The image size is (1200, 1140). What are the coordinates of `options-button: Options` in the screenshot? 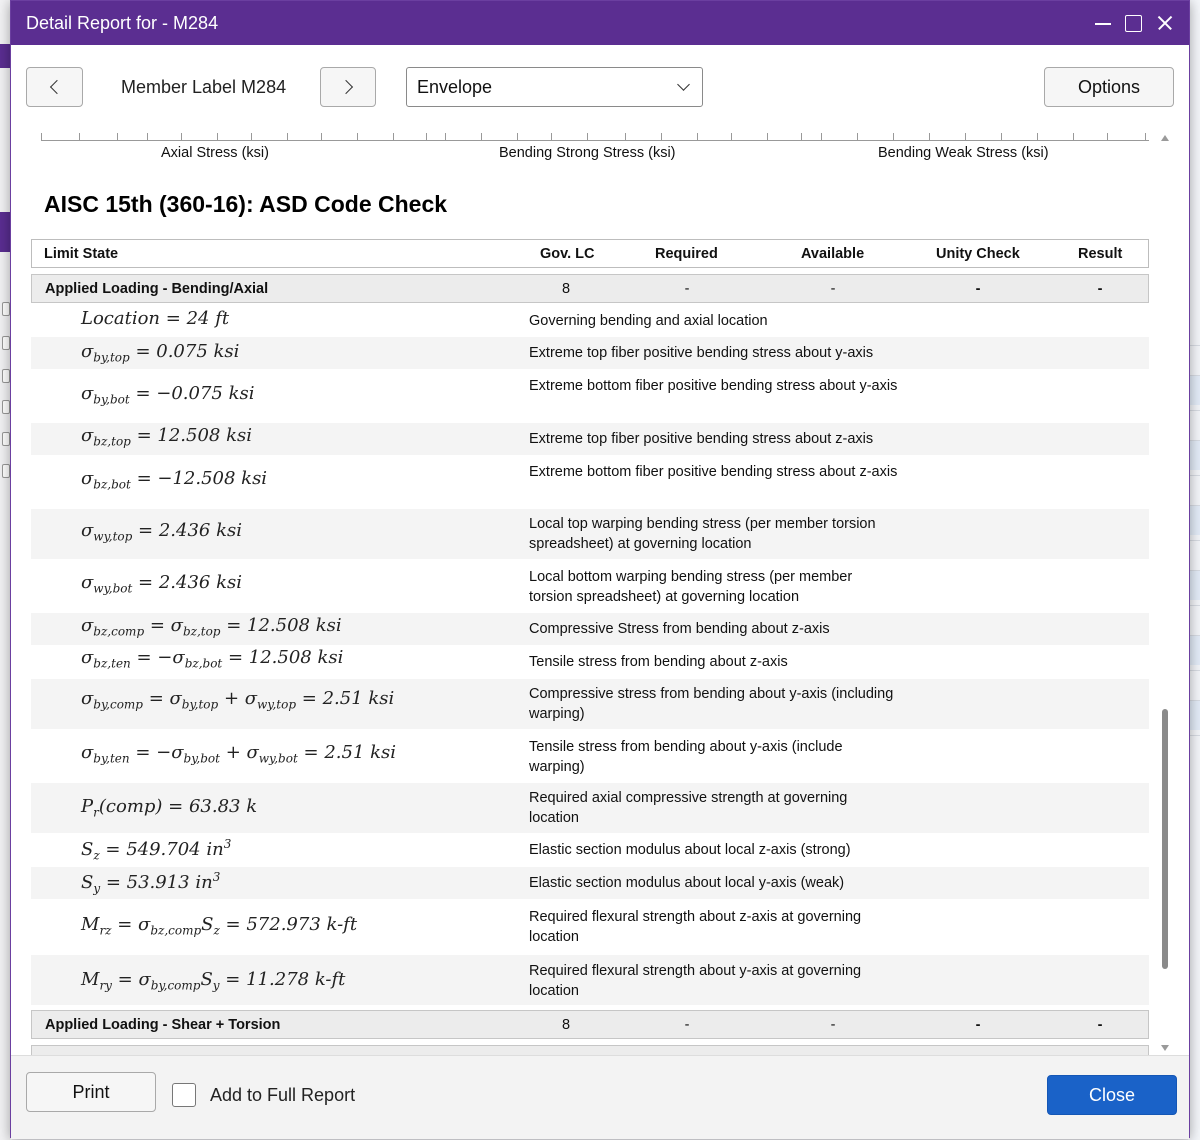 It's located at (1109, 87).